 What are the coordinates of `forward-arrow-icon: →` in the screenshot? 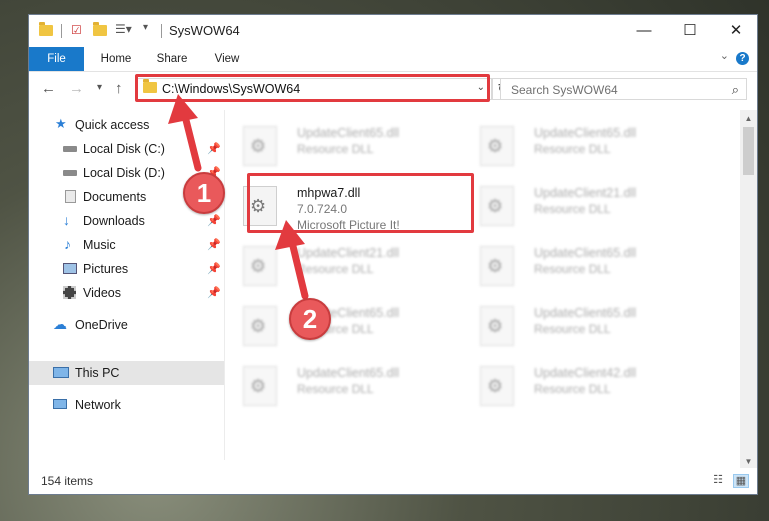 It's located at (76, 88).